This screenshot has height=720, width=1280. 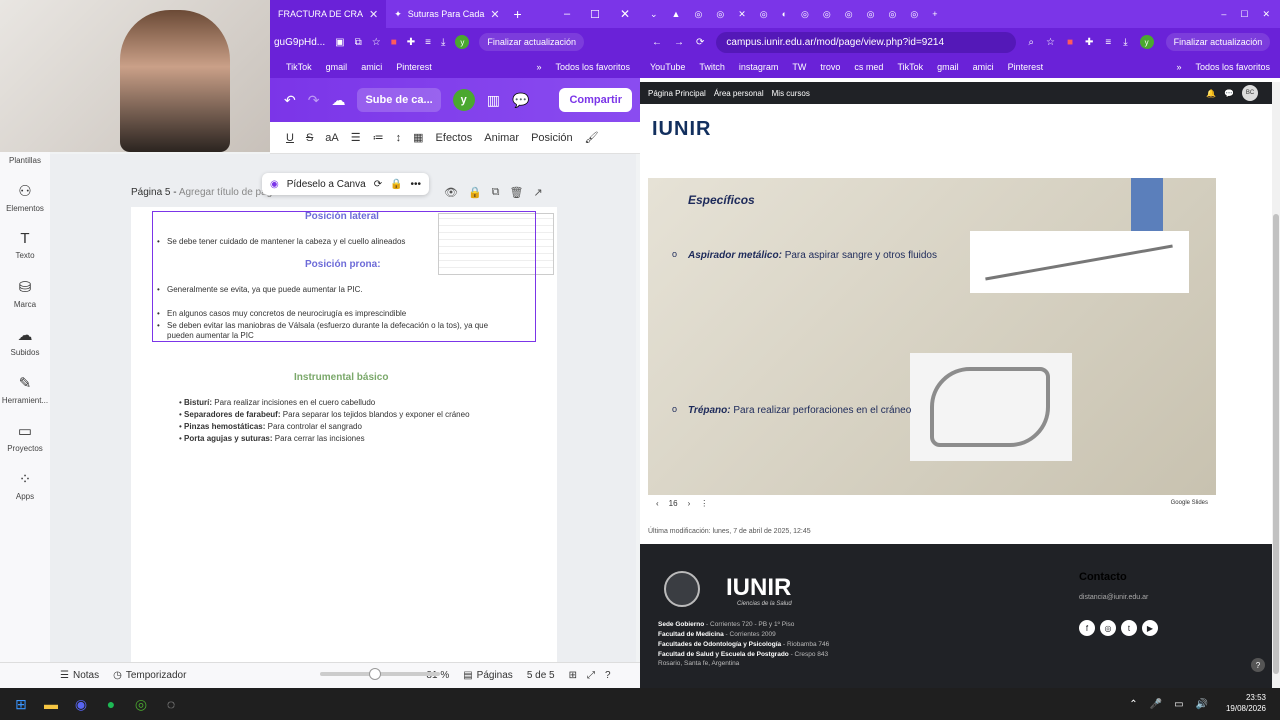 What do you see at coordinates (290, 100) in the screenshot?
I see `undo-icon: ↶` at bounding box center [290, 100].